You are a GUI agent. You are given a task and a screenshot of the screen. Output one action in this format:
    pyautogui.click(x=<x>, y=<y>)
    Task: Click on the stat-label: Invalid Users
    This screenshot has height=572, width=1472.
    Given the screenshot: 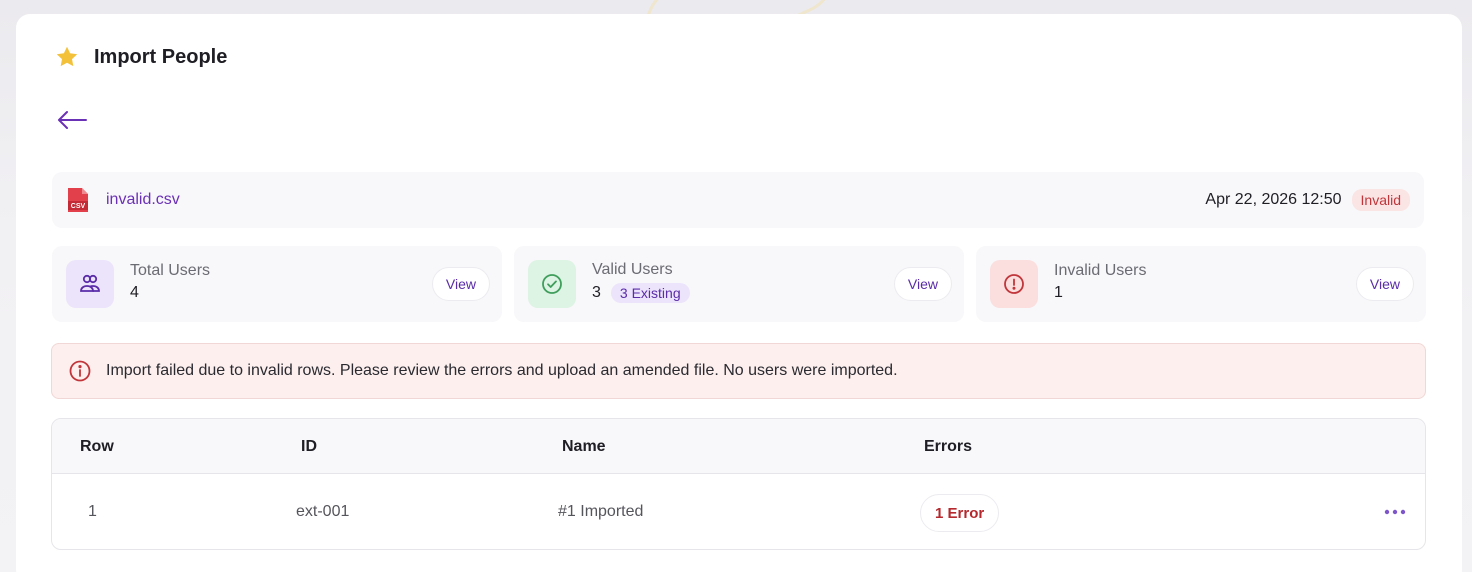 What is the action you would take?
    pyautogui.click(x=1100, y=270)
    